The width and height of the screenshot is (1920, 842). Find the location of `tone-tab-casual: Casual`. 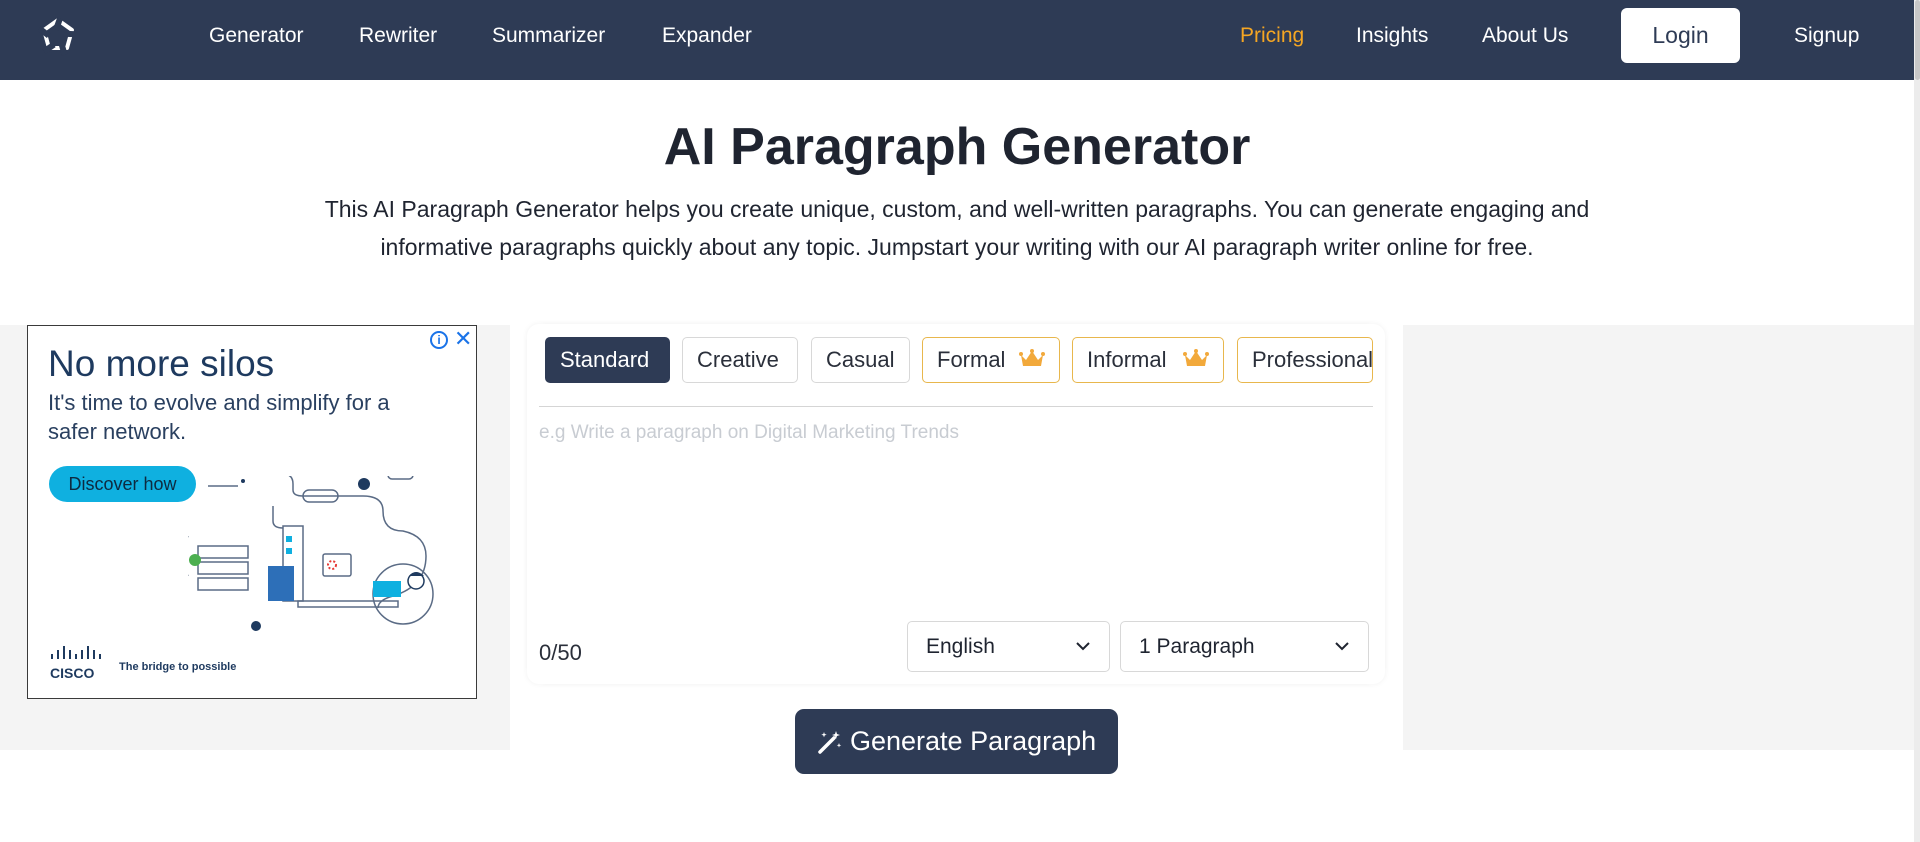

tone-tab-casual: Casual is located at coordinates (860, 360).